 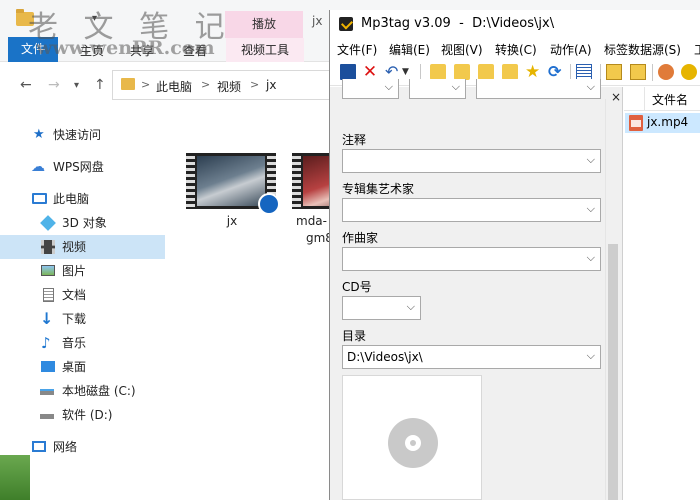 What do you see at coordinates (614, 72) in the screenshot?
I see `tag-to-filename-icon` at bounding box center [614, 72].